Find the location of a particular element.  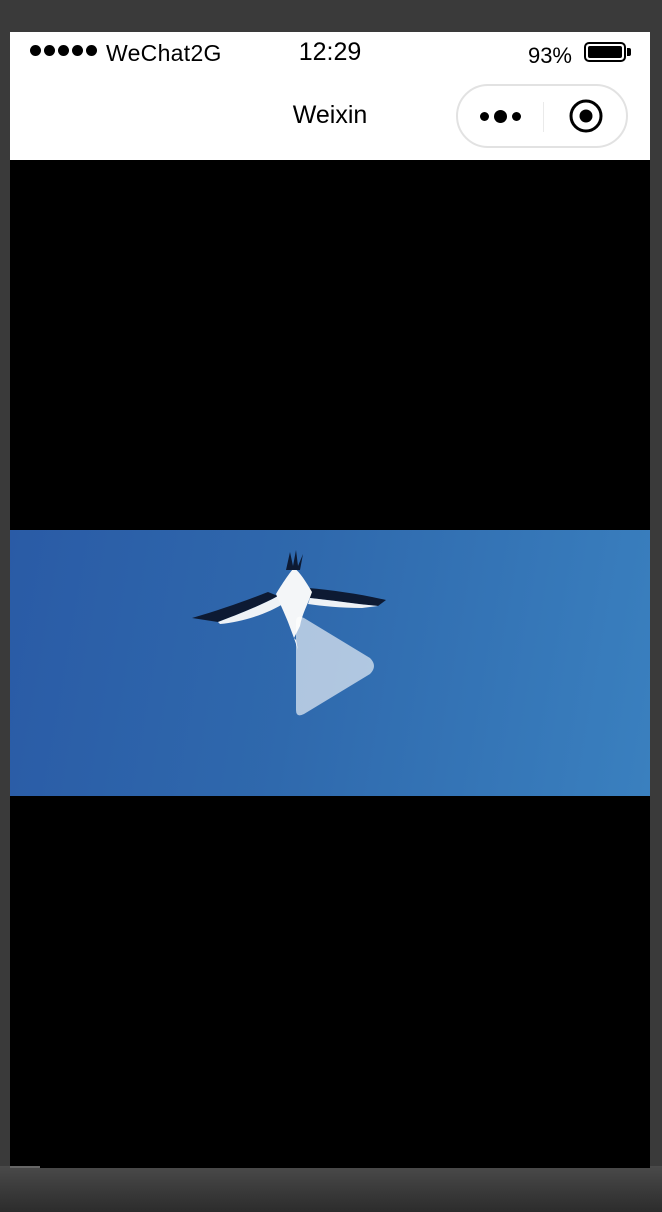

battery-tip is located at coordinates (629, 52).